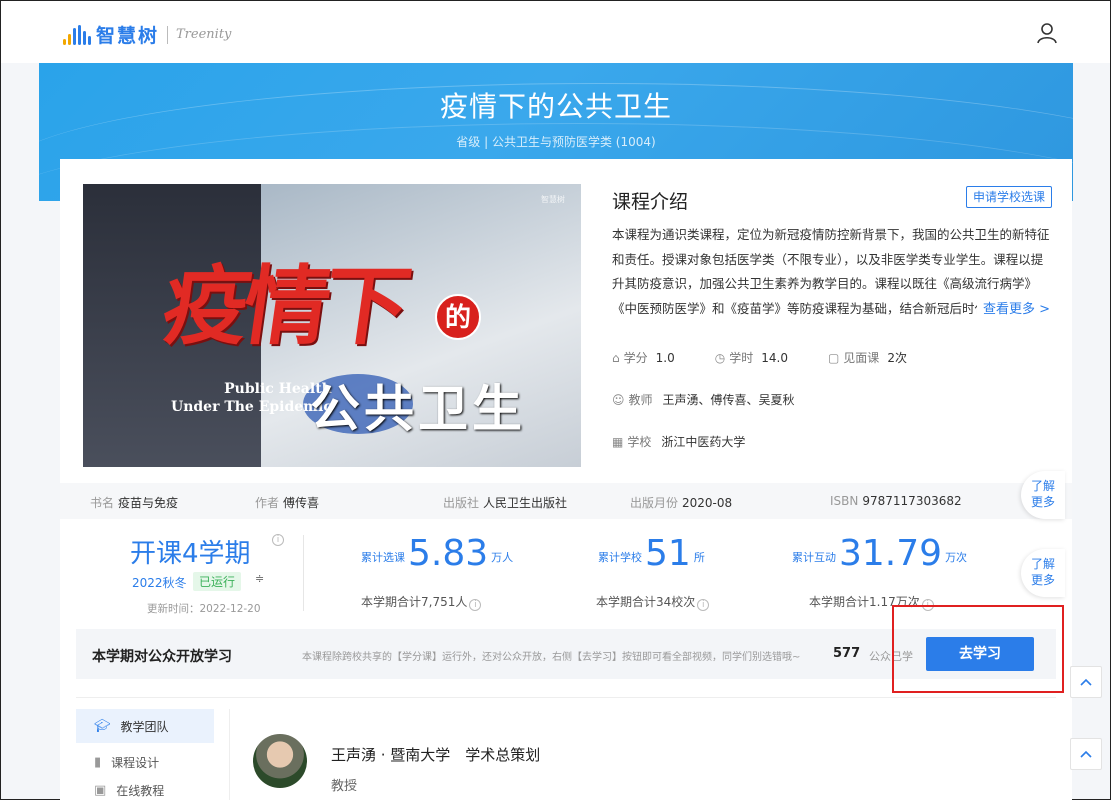 Image resolution: width=1111 pixels, height=800 pixels. What do you see at coordinates (774, 357) in the screenshot?
I see `hours-value: 14.0` at bounding box center [774, 357].